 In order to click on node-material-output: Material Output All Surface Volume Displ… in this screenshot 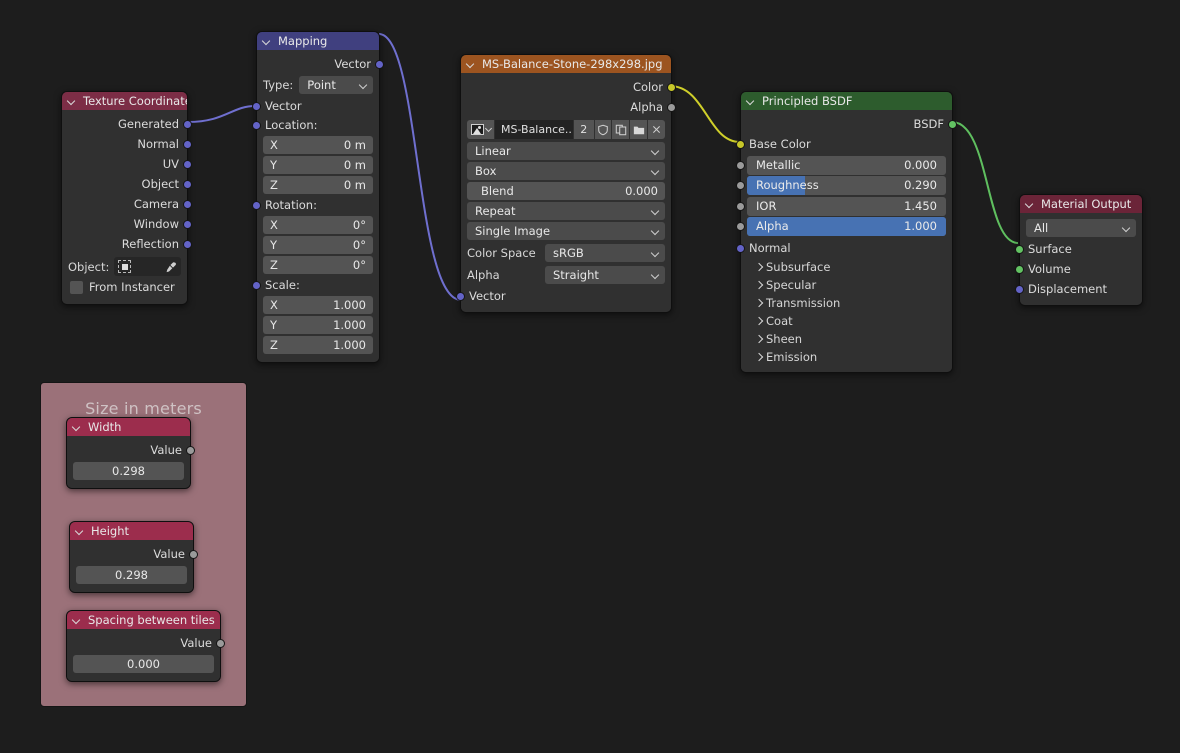, I will do `click(1079, 250)`.